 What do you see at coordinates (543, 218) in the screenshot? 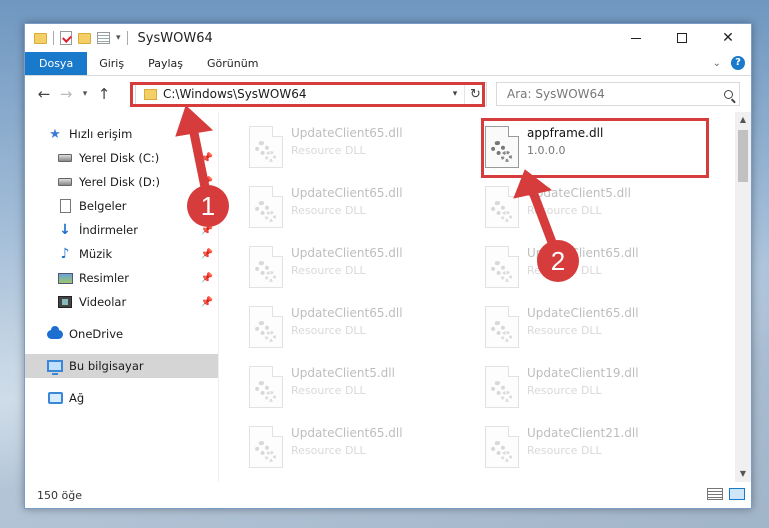
I see `arrow-to-appframe` at bounding box center [543, 218].